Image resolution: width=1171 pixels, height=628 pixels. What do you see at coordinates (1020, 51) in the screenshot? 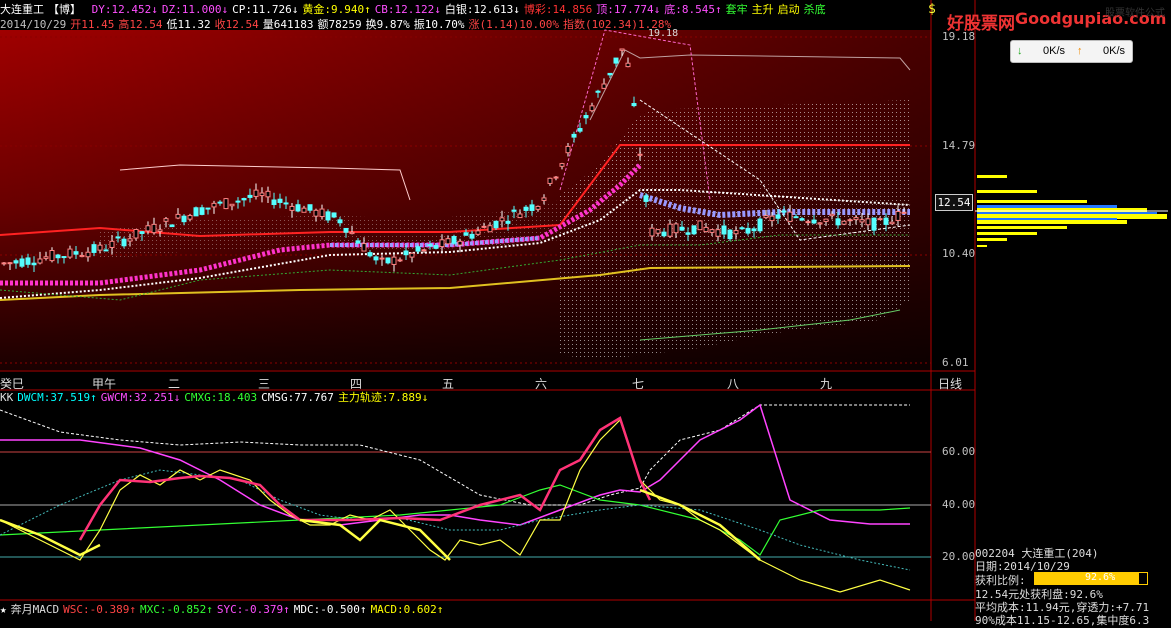
I see `download-icon: ↓` at bounding box center [1020, 51].